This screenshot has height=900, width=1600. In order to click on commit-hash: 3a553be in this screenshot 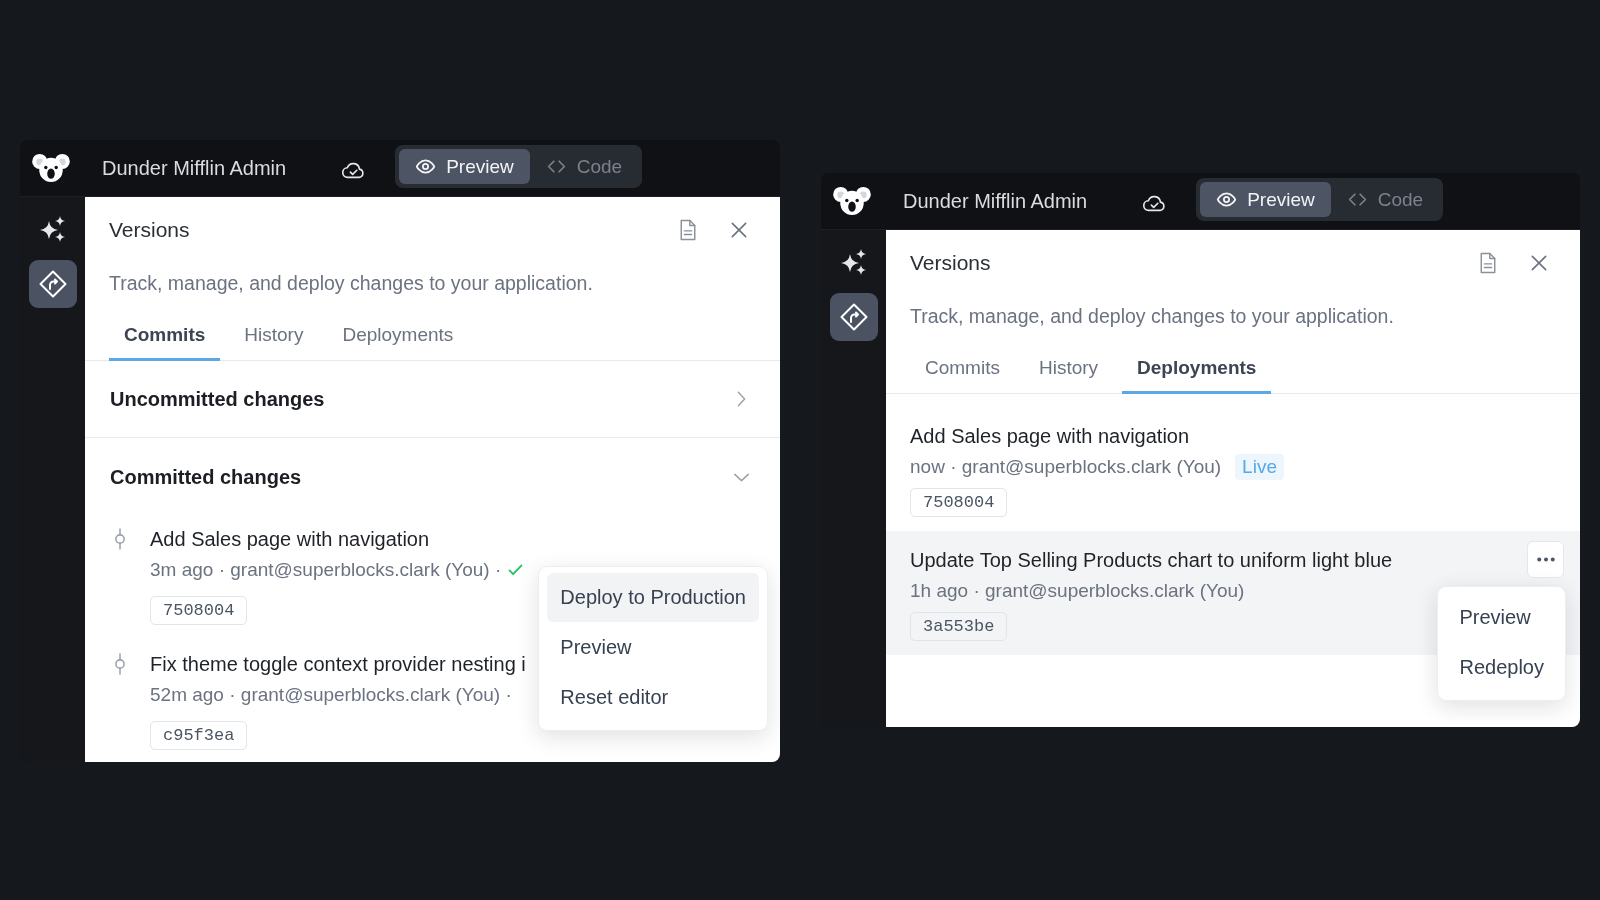, I will do `click(959, 626)`.